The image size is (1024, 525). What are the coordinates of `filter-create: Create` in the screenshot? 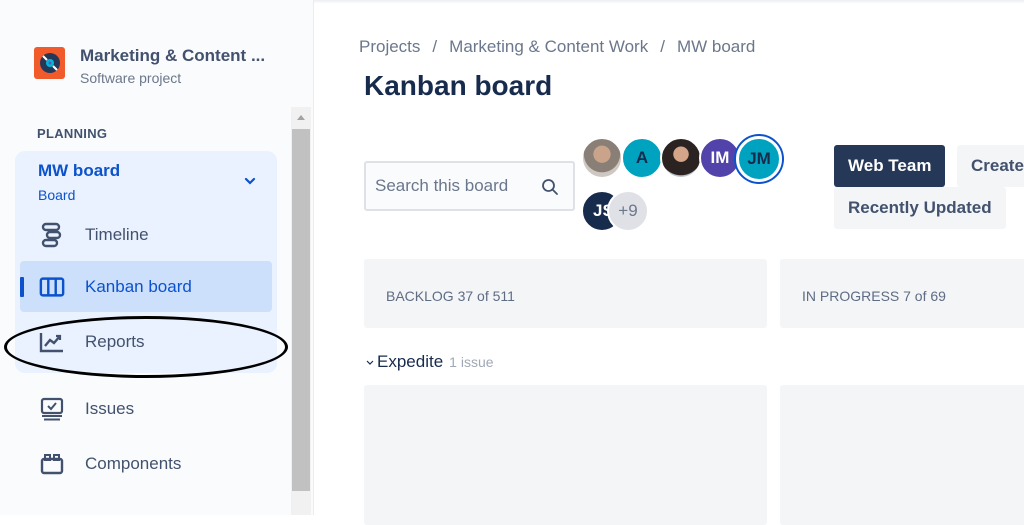 It's located at (990, 166).